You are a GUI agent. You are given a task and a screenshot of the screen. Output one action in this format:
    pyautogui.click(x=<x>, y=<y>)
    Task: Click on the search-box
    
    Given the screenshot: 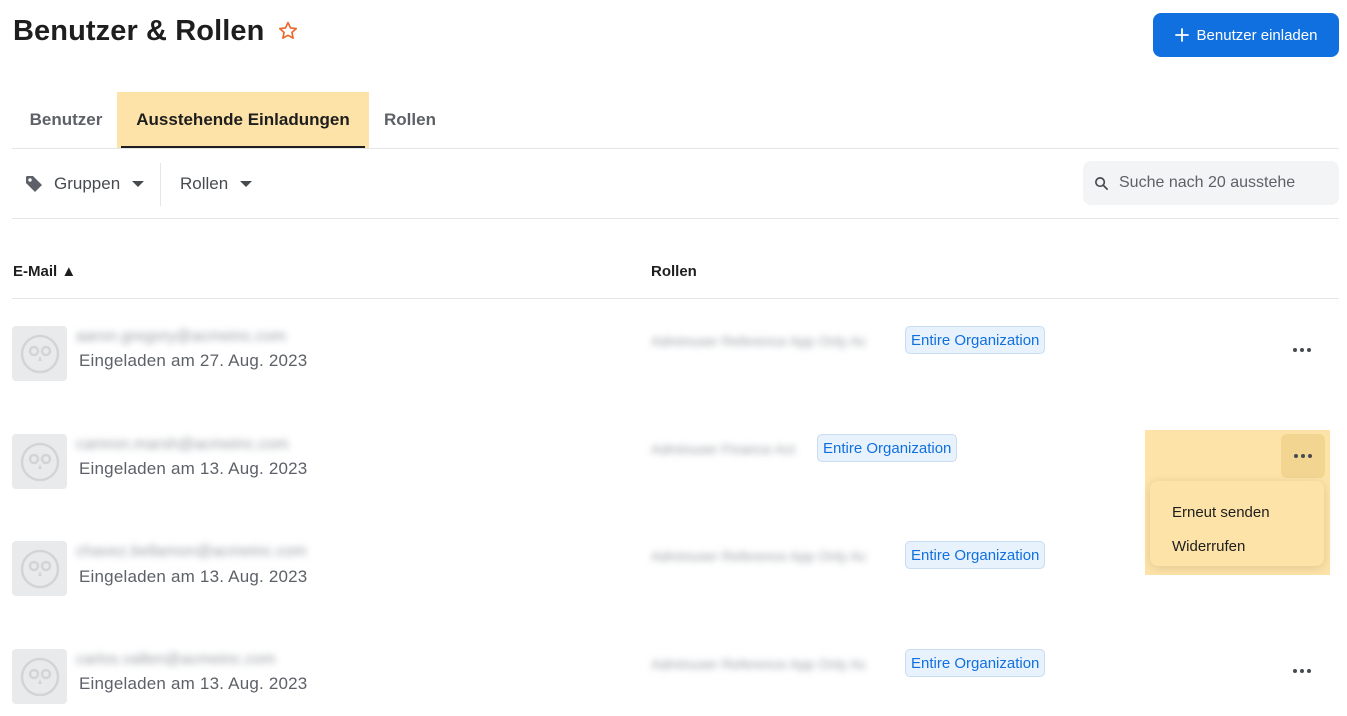 What is the action you would take?
    pyautogui.click(x=1211, y=183)
    